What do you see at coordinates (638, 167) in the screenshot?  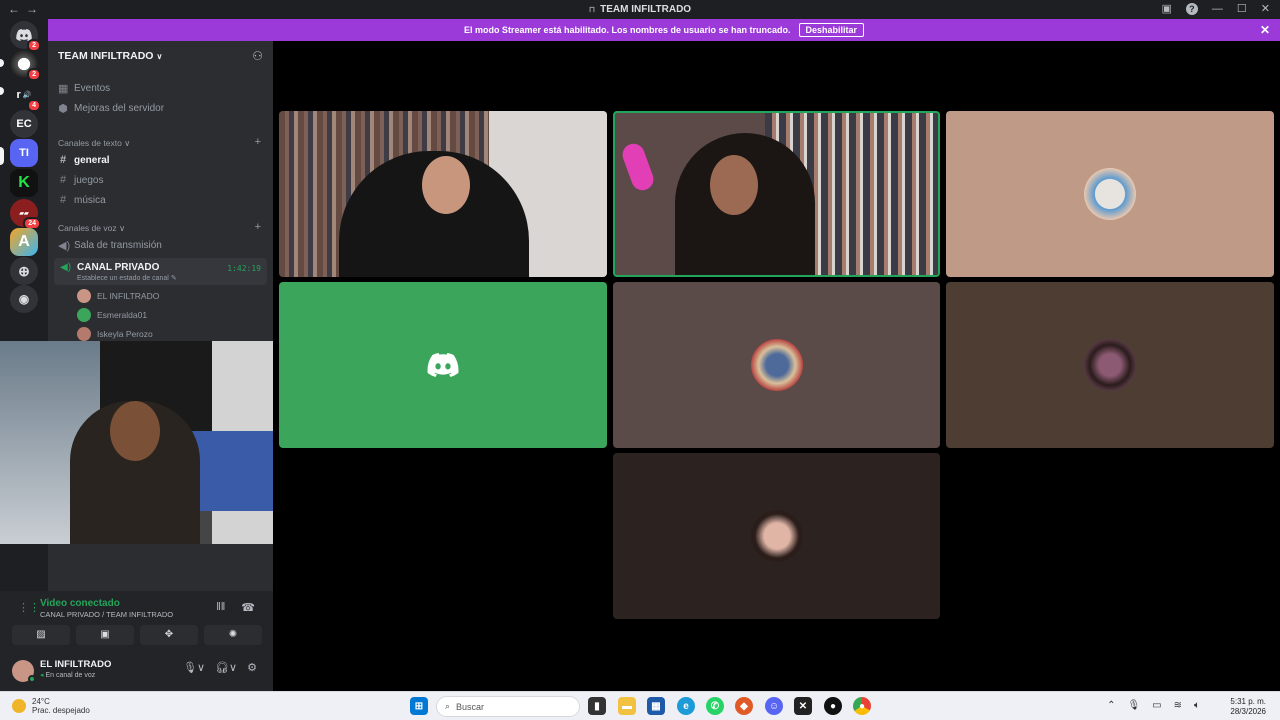 I see `hairbrush` at bounding box center [638, 167].